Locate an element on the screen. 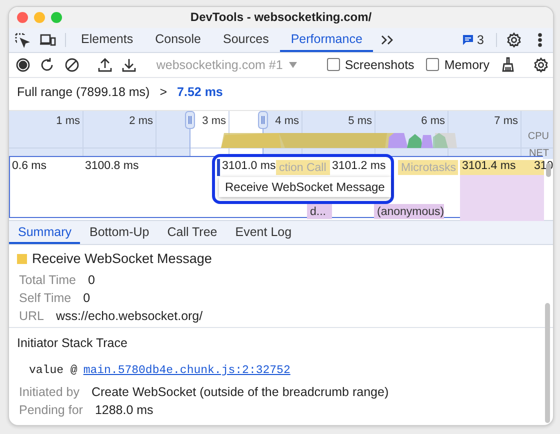  scrollbar is located at coordinates (547, 363).